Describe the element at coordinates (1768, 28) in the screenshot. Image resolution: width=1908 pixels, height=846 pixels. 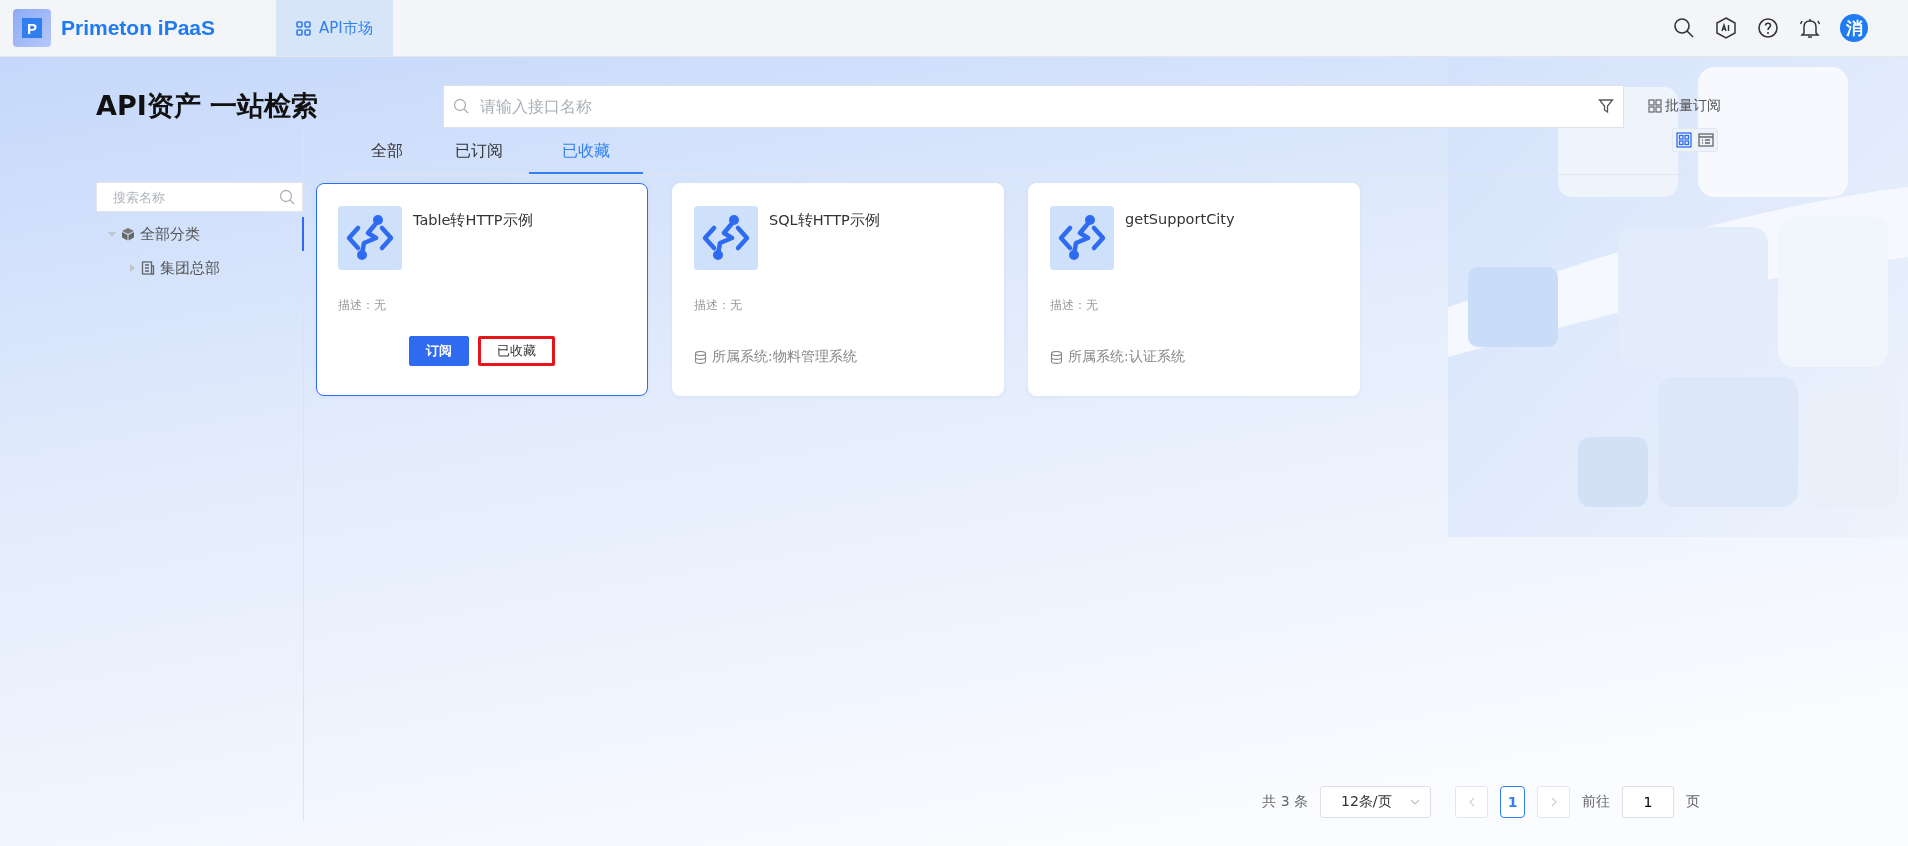
I see `help-icon` at that location.